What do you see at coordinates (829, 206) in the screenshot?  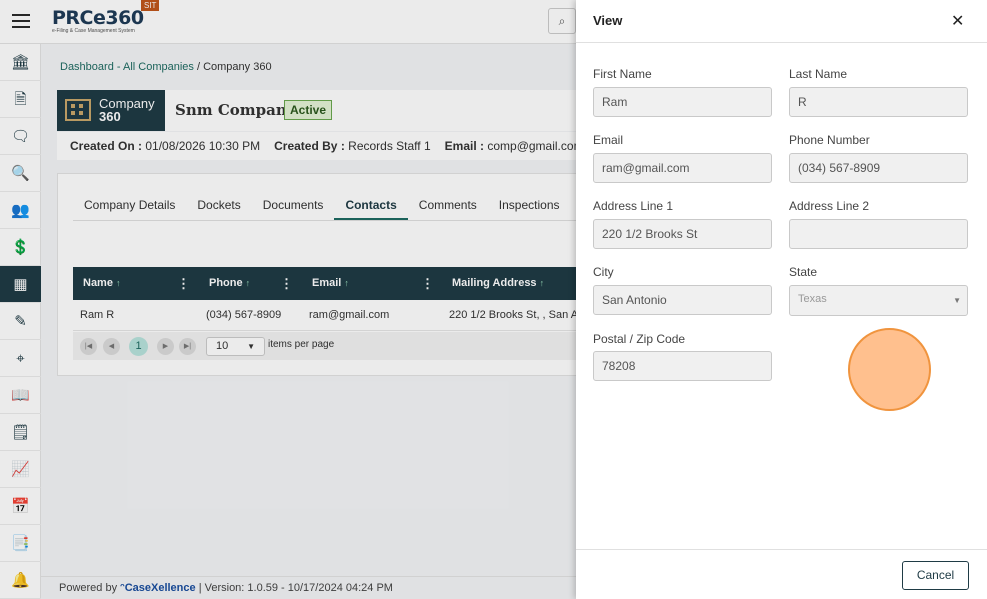 I see `address-line-2-label: Address Line 2` at bounding box center [829, 206].